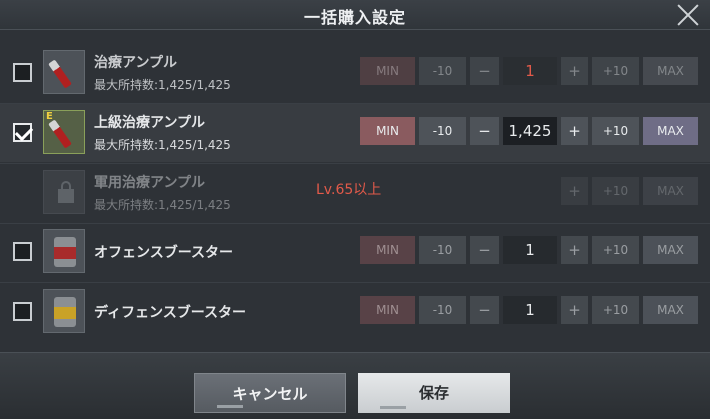  Describe the element at coordinates (60, 134) in the screenshot. I see `advanced-ampoule-icon` at that location.